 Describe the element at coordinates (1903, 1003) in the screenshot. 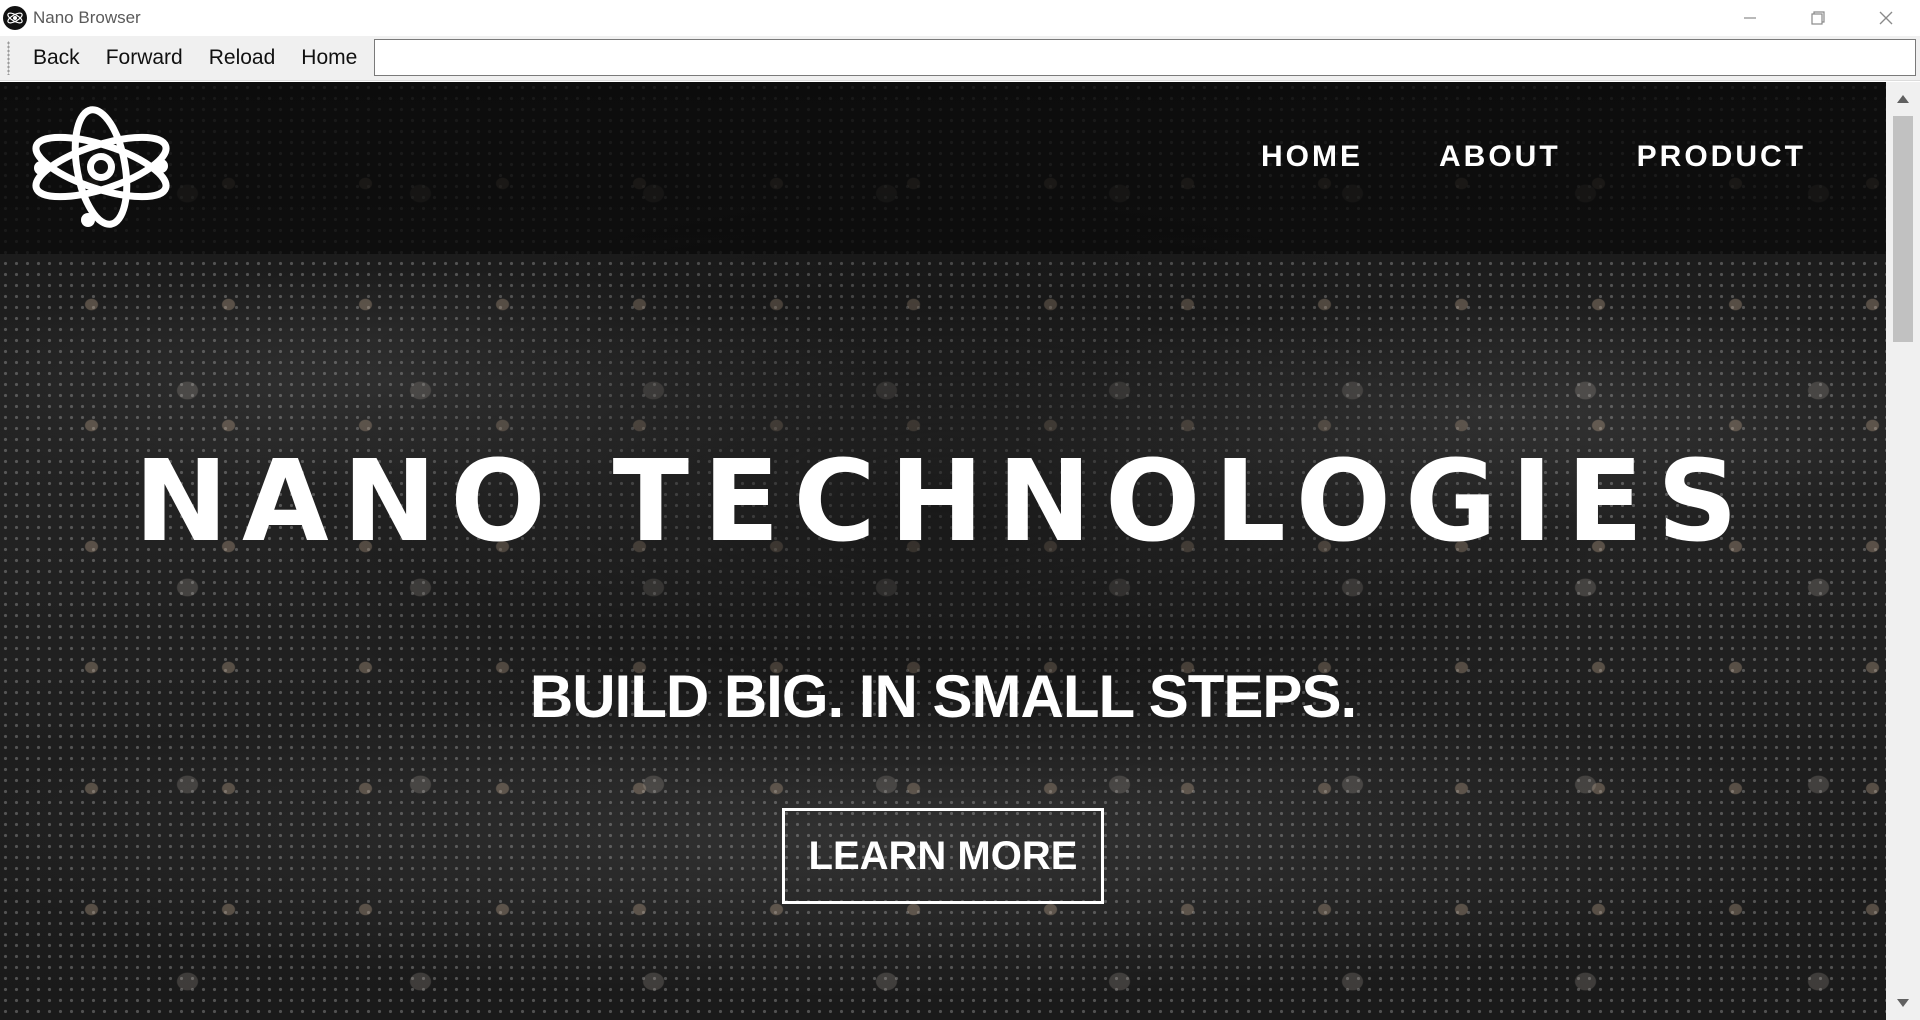

I see `scroll-down-icon` at that location.